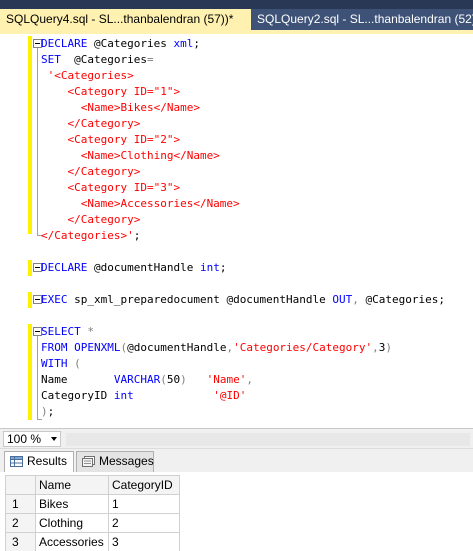 Image resolution: width=473 pixels, height=551 pixels. Describe the element at coordinates (144, 485) in the screenshot. I see `column-header-categoryid: CategoryID` at that location.